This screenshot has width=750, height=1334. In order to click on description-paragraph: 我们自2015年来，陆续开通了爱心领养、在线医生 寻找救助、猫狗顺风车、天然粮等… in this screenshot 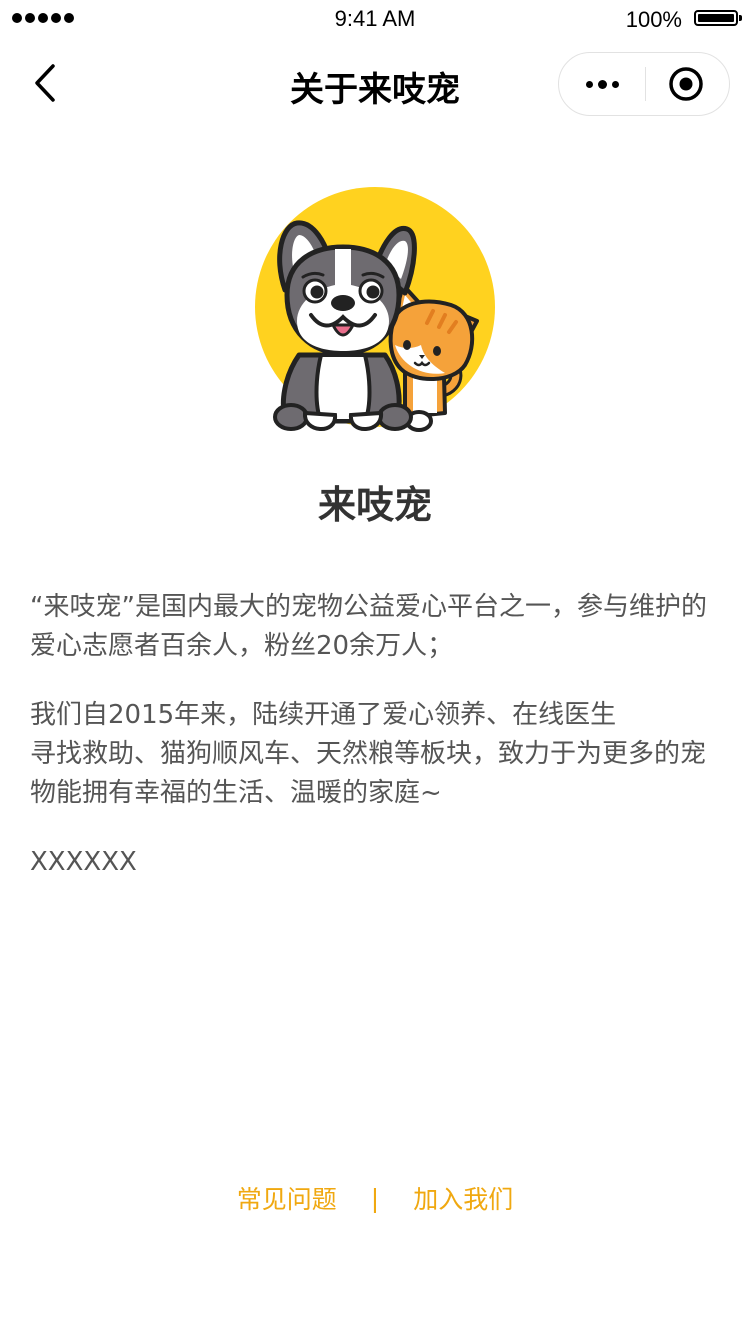, I will do `click(368, 754)`.